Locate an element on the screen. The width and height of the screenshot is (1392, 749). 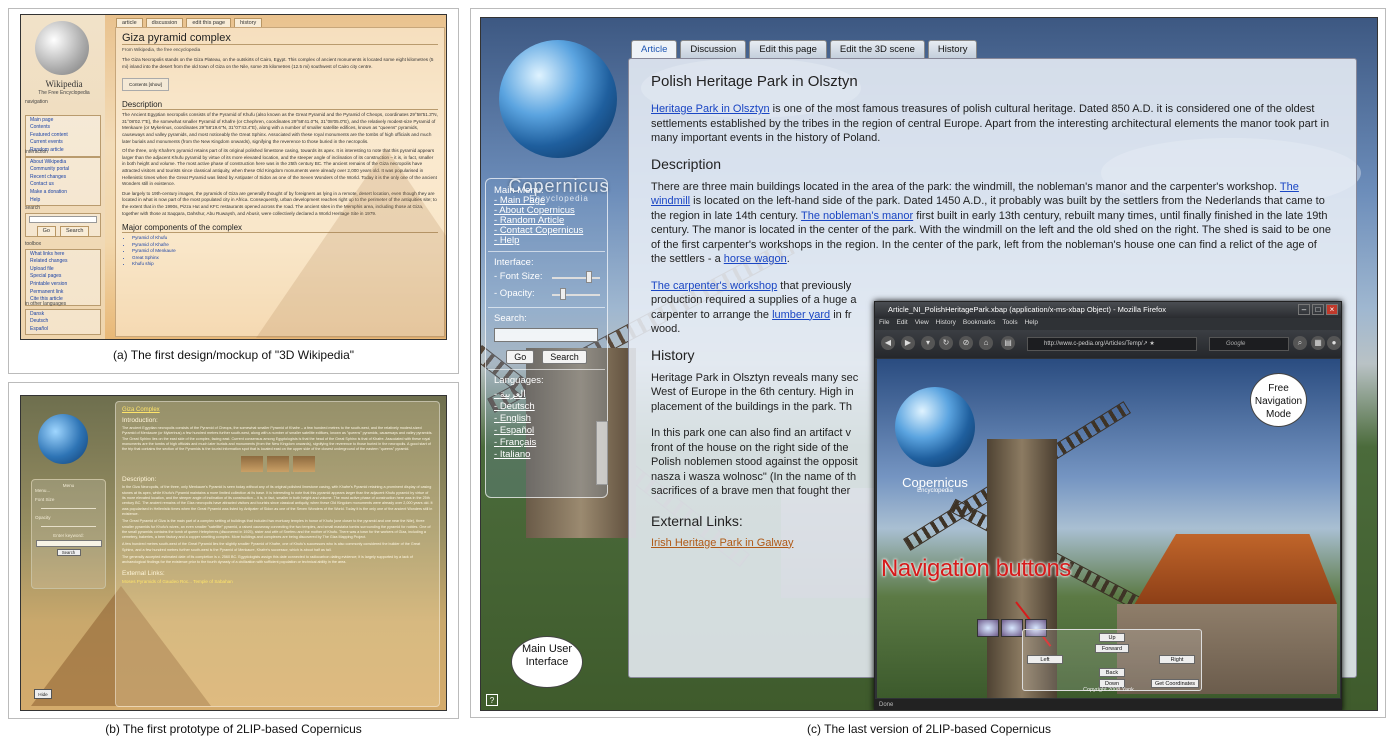
toolbox-item: Special pages is located at coordinates (63, 277).